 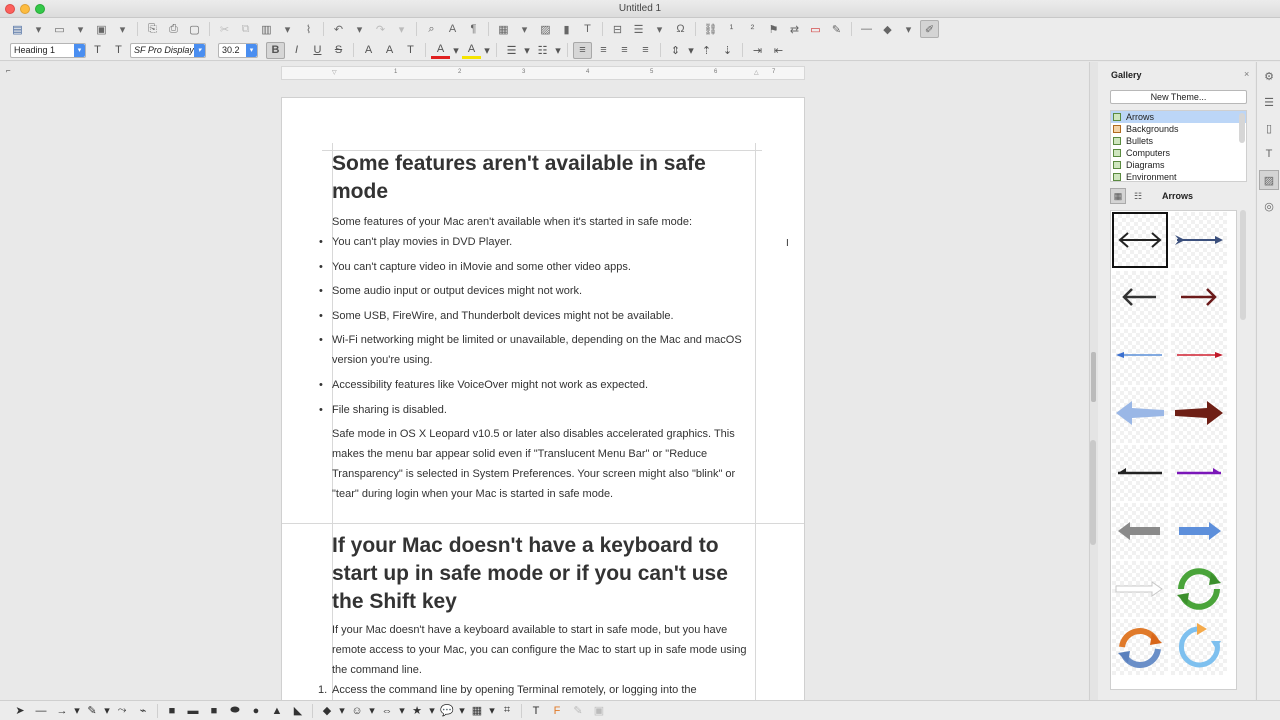 What do you see at coordinates (680, 29) in the screenshot?
I see `special-character-icon: Ω` at bounding box center [680, 29].